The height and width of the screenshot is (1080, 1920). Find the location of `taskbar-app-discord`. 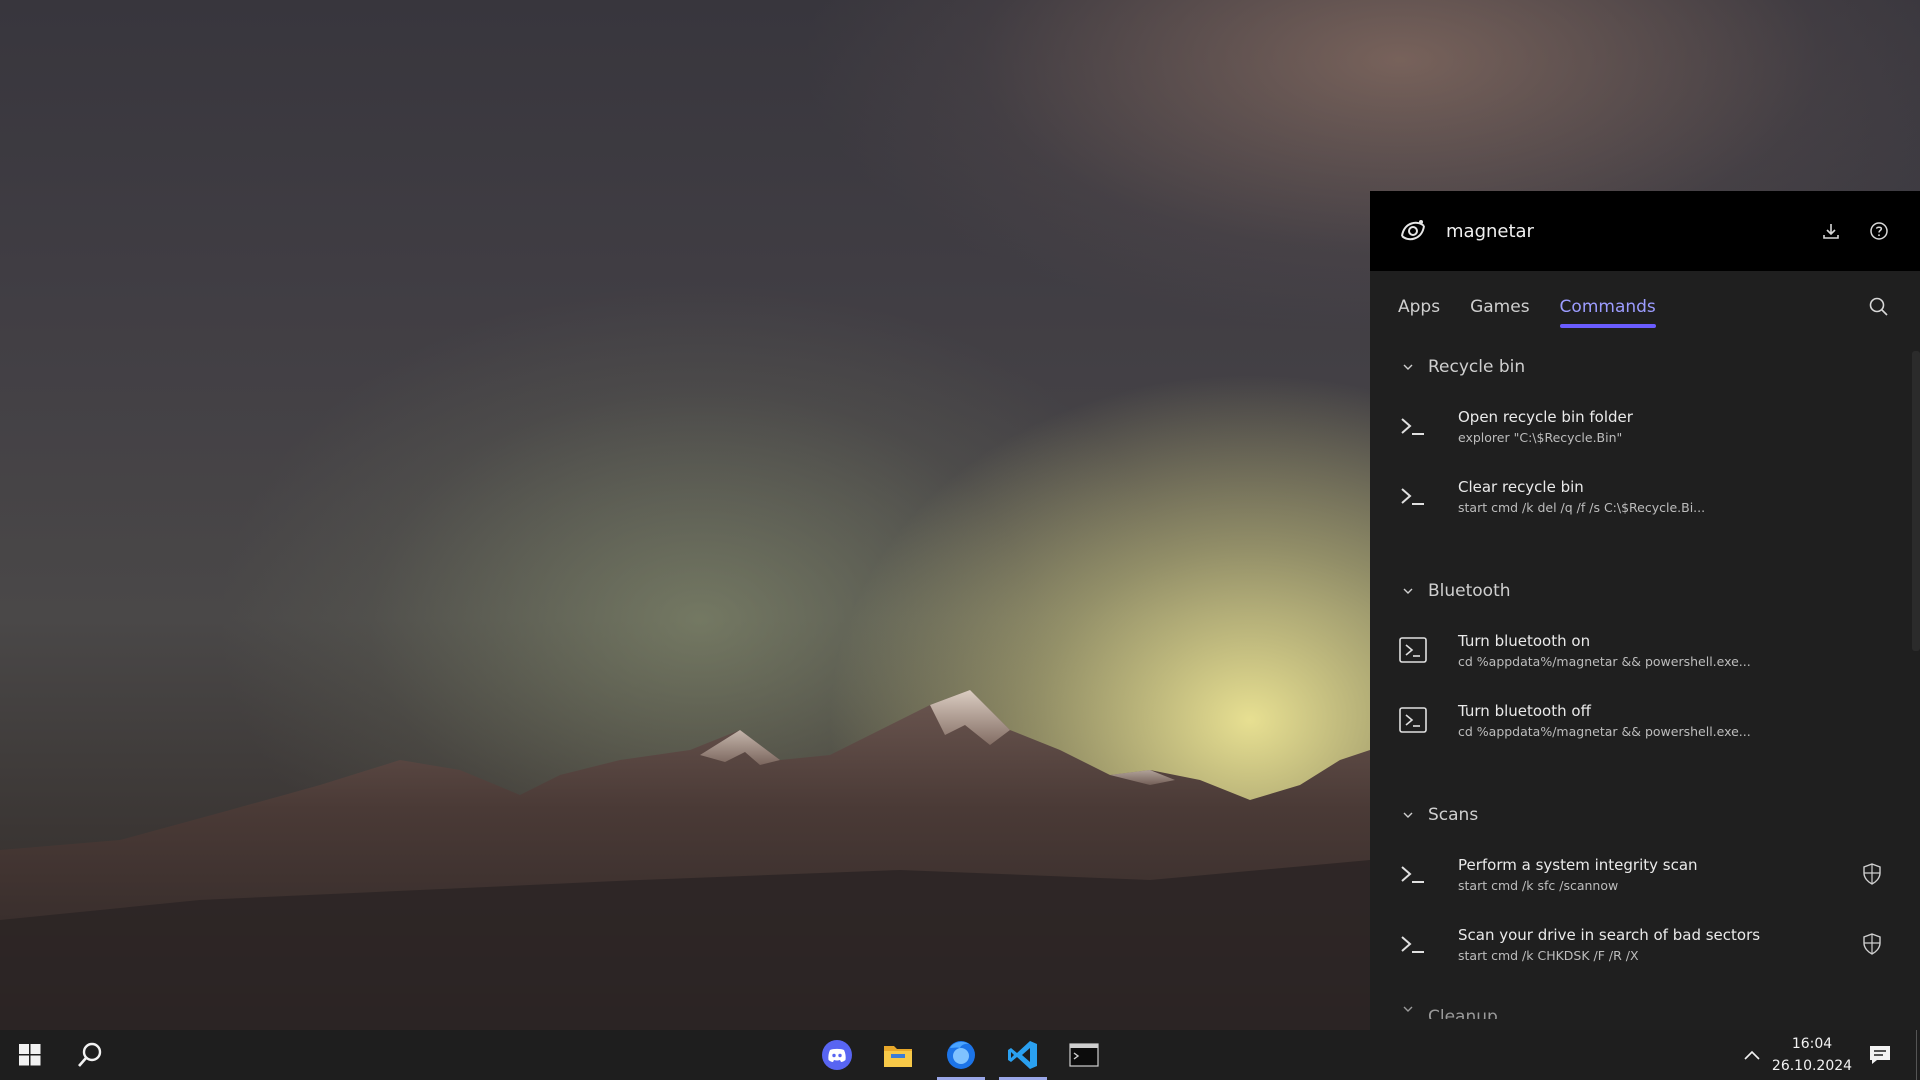

taskbar-app-discord is located at coordinates (837, 1055).